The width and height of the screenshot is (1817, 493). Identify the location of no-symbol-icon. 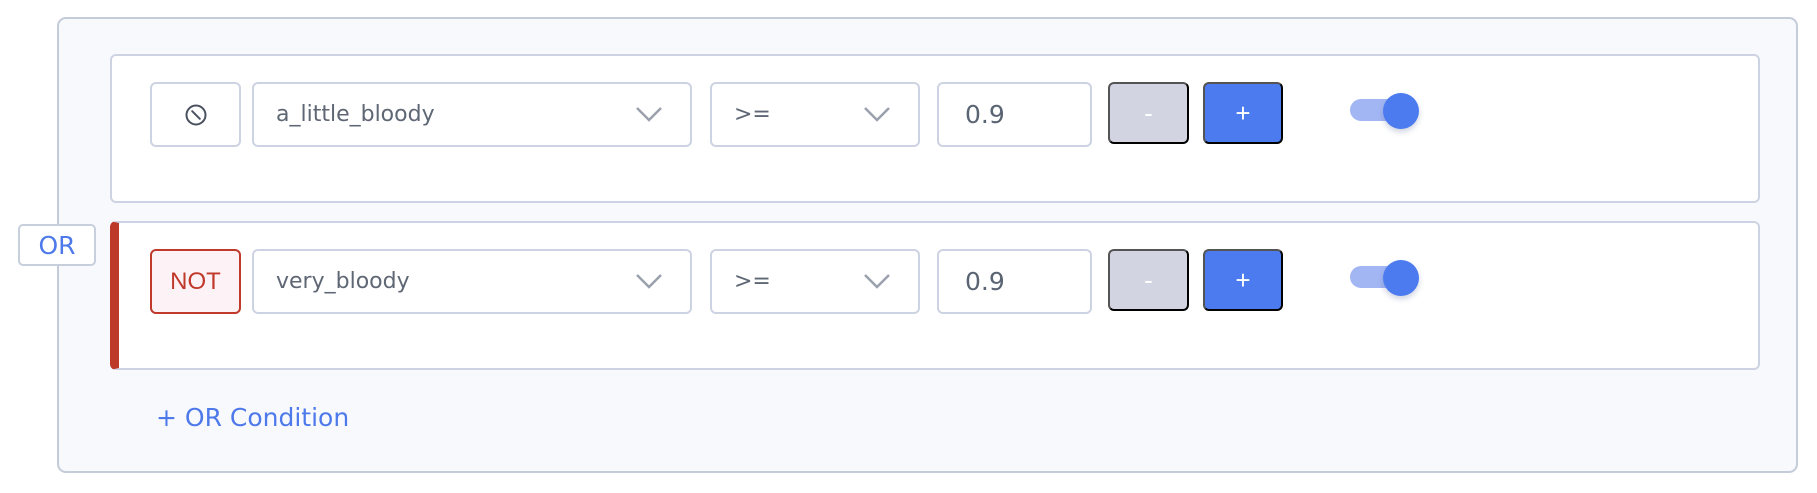
(195, 114).